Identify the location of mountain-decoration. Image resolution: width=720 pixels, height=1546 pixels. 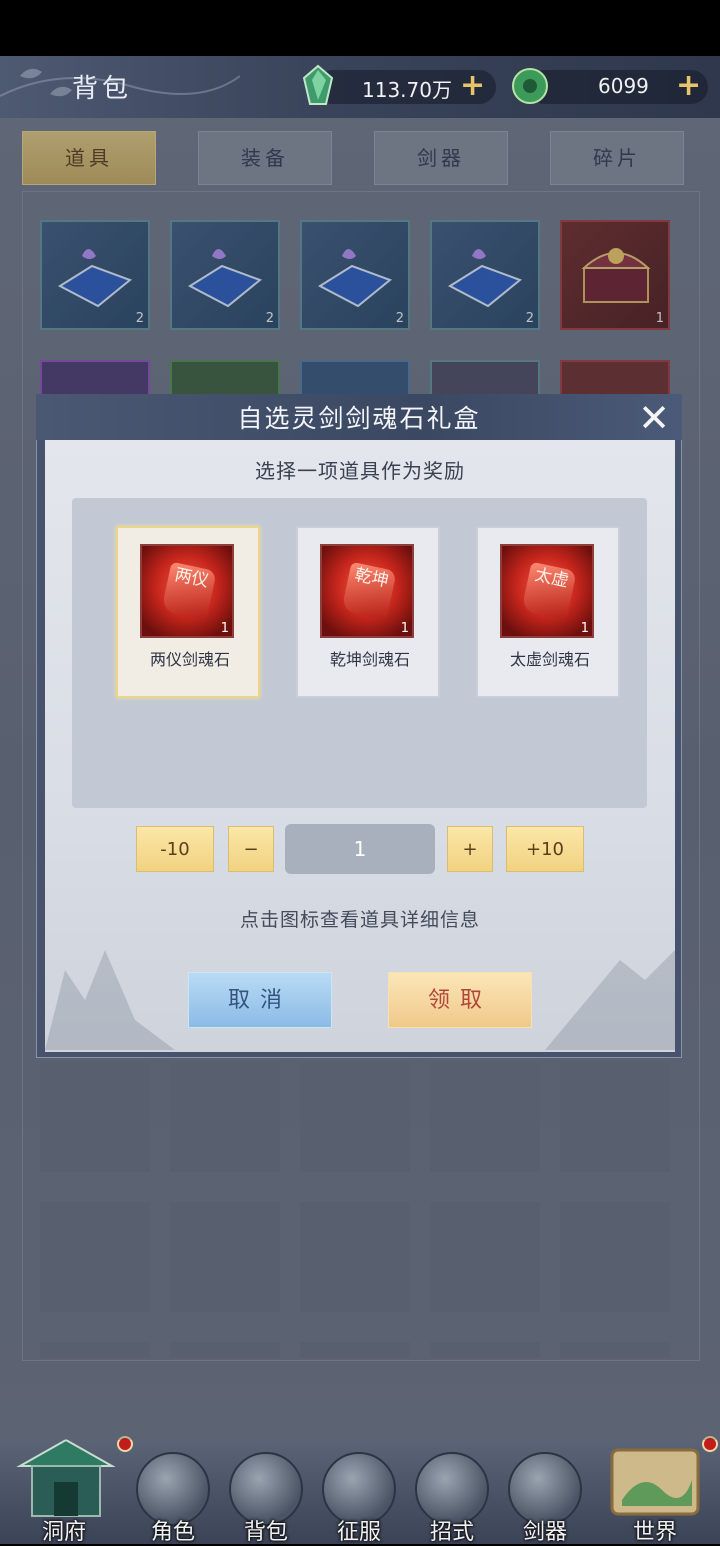
(360, 1000).